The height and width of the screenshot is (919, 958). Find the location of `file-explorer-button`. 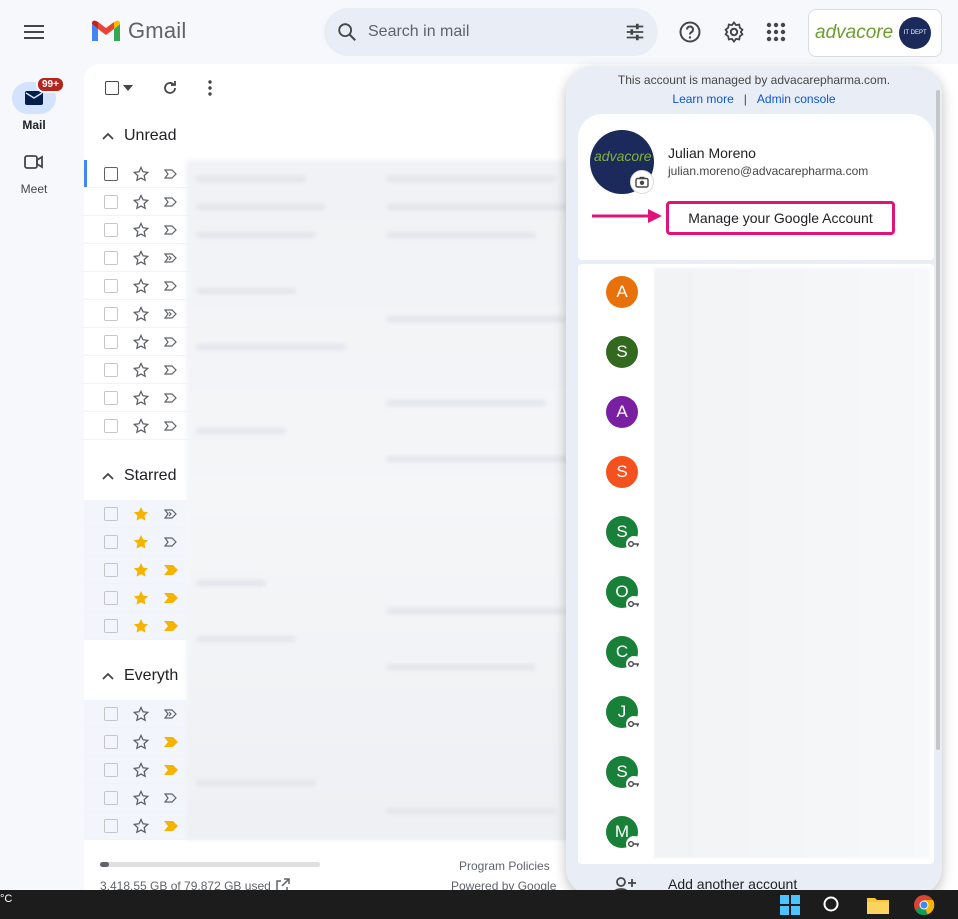

file-explorer-button is located at coordinates (878, 905).